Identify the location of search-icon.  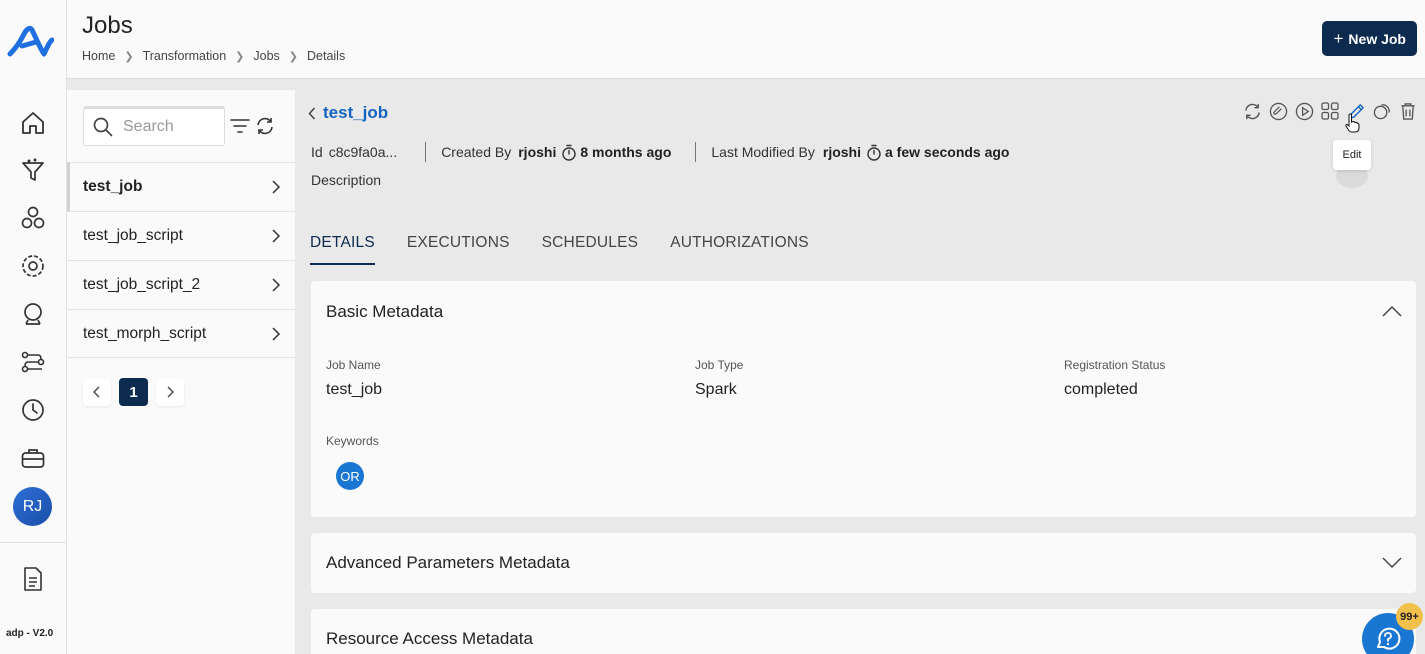
(103, 127).